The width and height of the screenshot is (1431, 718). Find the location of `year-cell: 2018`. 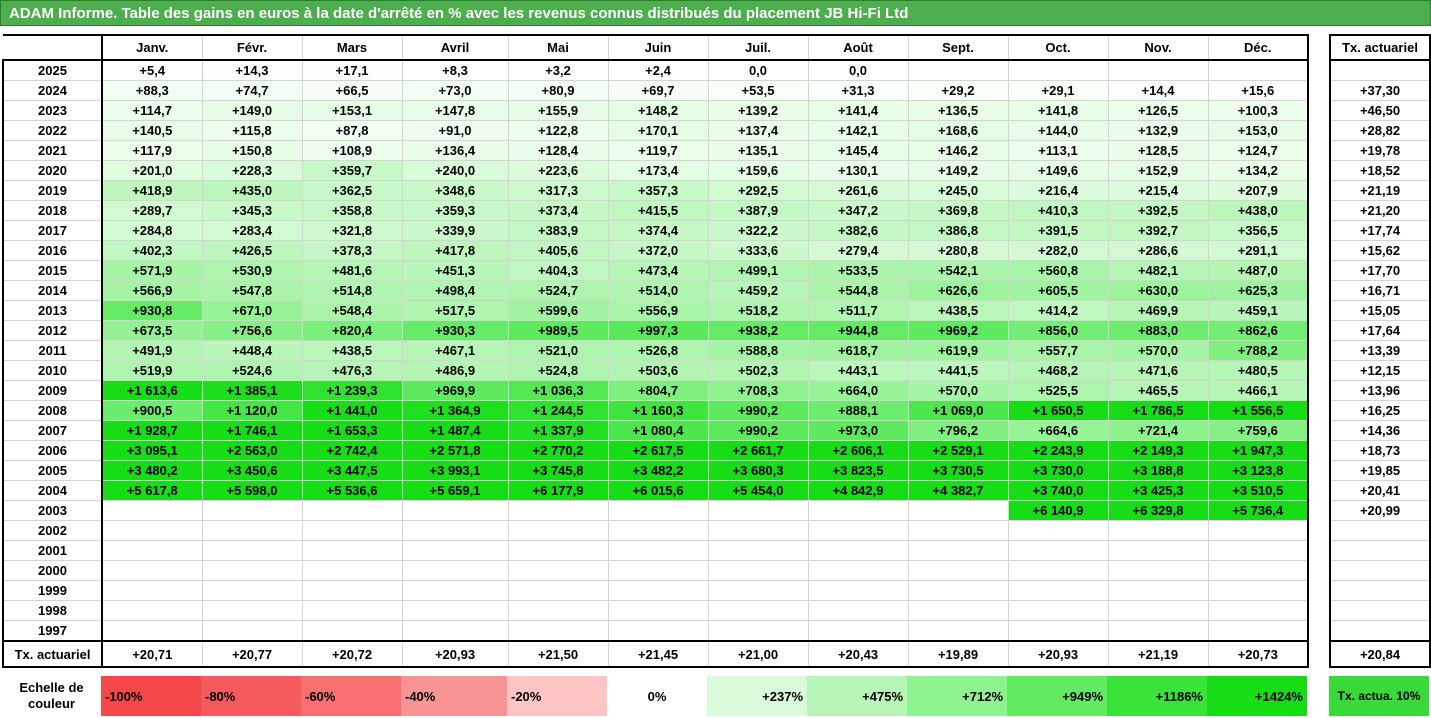

year-cell: 2018 is located at coordinates (52, 210).